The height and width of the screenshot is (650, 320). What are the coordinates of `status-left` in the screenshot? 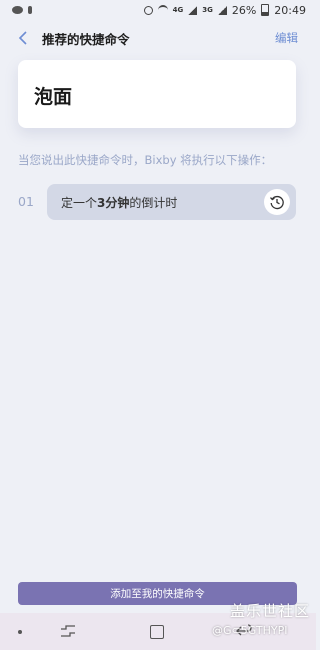 It's located at (22, 10).